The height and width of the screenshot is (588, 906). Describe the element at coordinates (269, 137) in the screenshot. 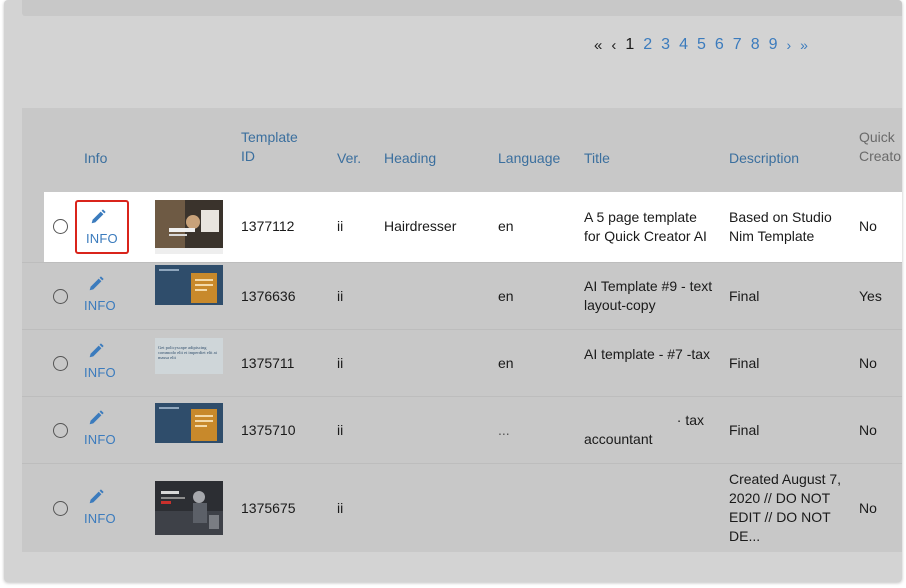

I see `column-header-template-id-line1: Template` at that location.